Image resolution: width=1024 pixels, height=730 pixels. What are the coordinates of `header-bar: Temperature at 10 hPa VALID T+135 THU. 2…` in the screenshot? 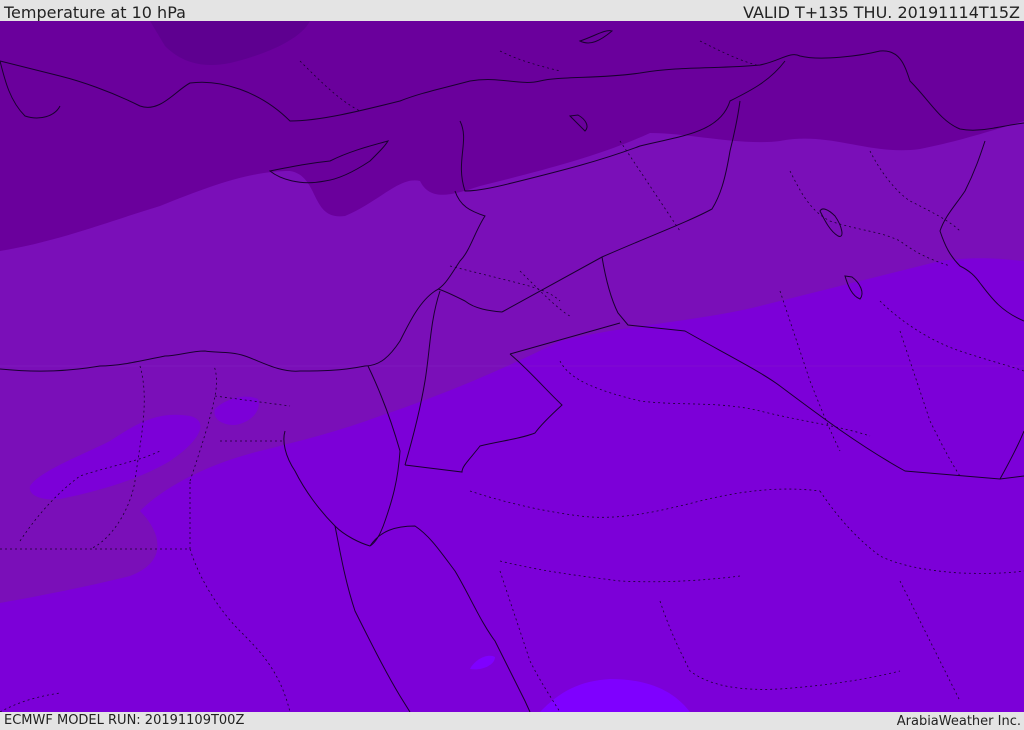 It's located at (512, 11).